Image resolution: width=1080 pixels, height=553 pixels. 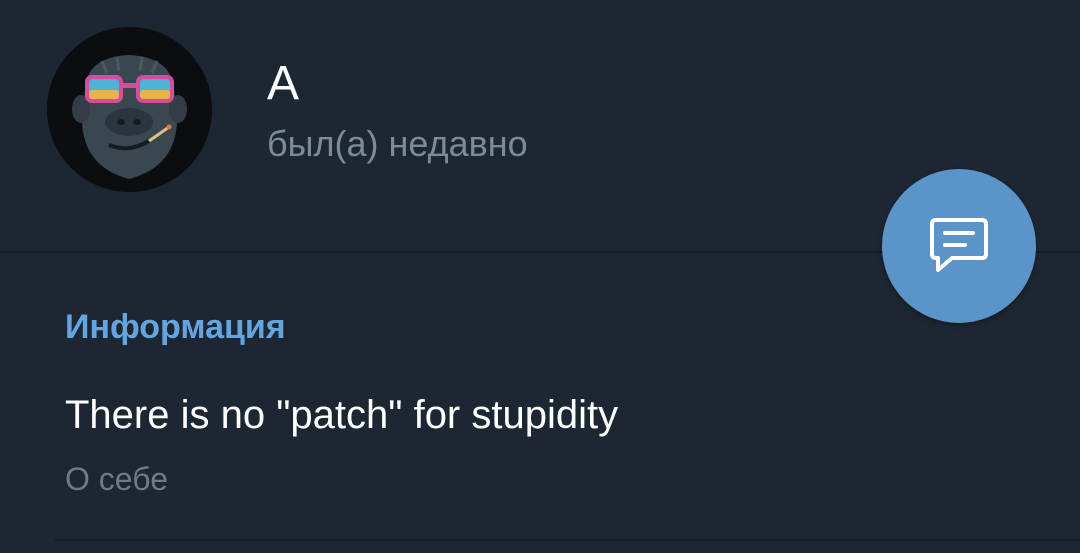 I want to click on bio-caption: О себе, so click(x=116, y=479).